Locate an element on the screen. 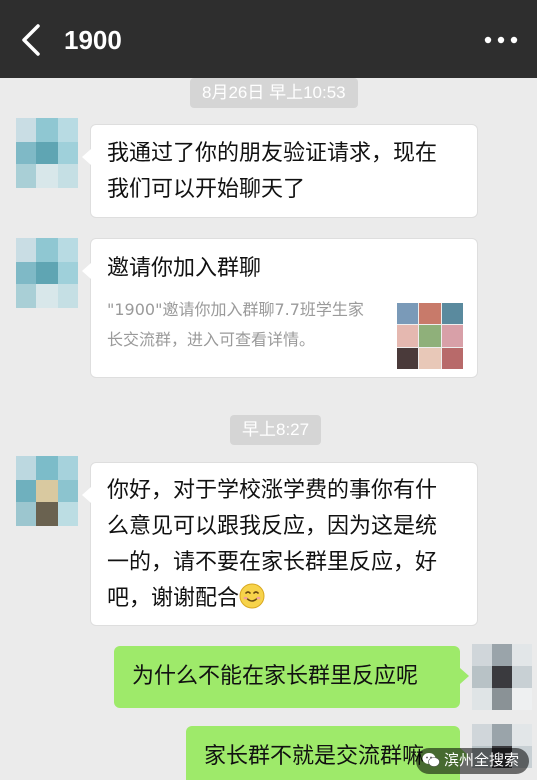 This screenshot has height=780, width=537. watermark: 滨州全搜索 is located at coordinates (472, 761).